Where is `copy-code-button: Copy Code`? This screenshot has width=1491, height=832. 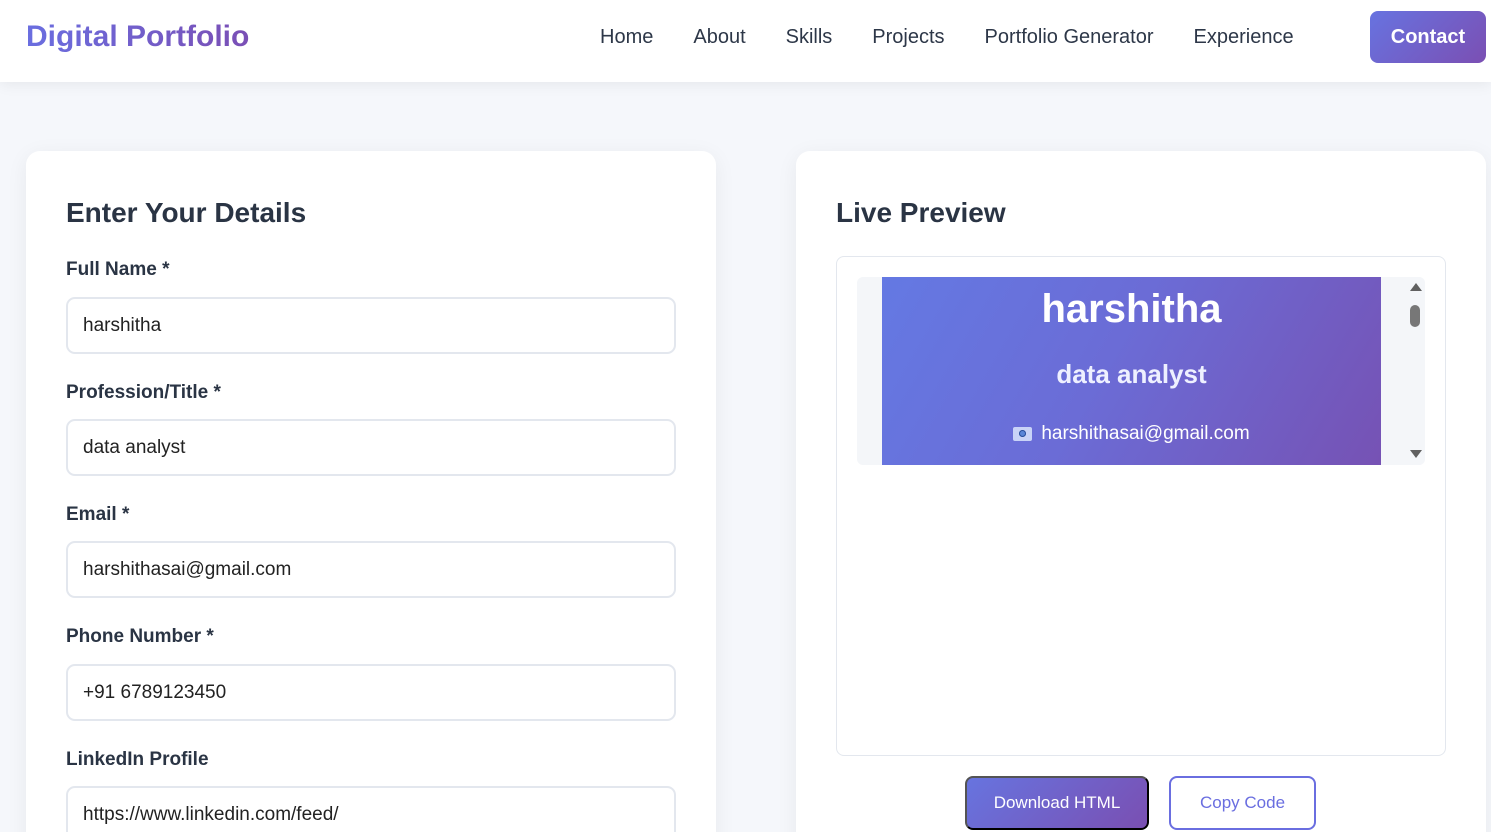
copy-code-button: Copy Code is located at coordinates (1242, 803).